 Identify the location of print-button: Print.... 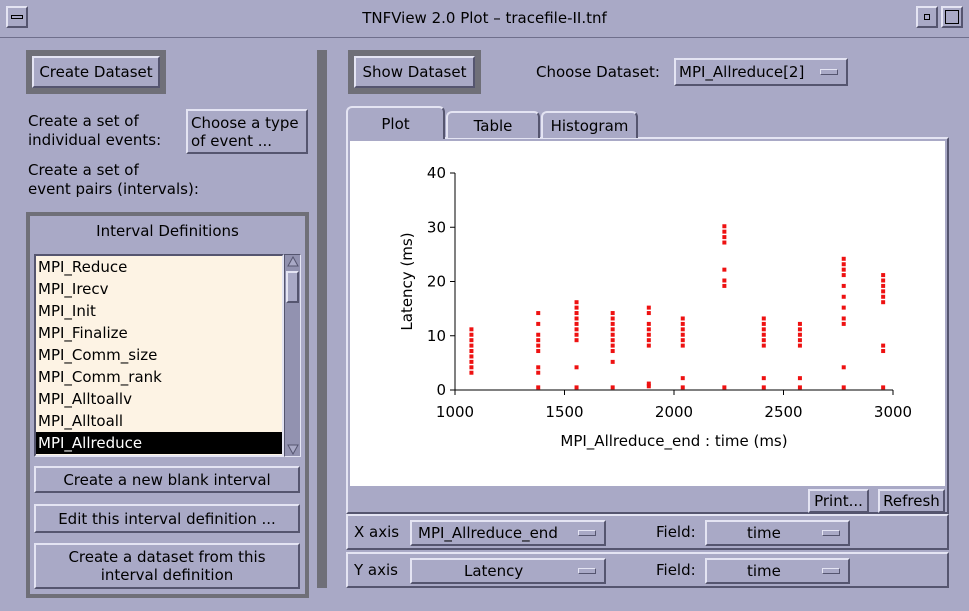
(838, 501).